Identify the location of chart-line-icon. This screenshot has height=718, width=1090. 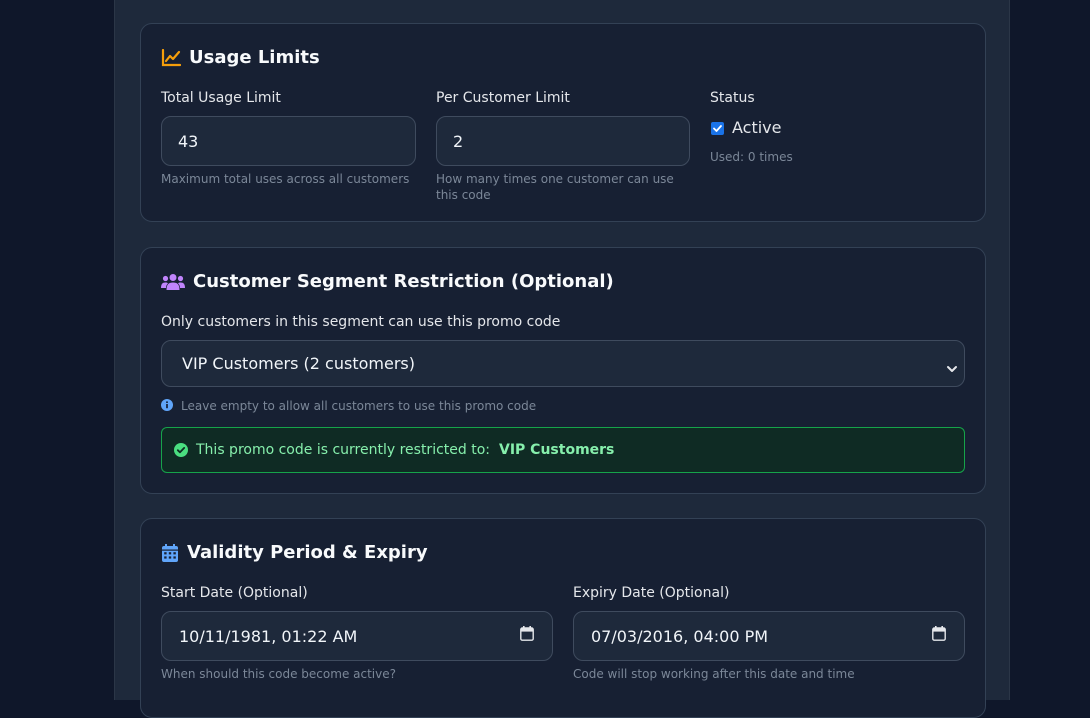
(171, 58).